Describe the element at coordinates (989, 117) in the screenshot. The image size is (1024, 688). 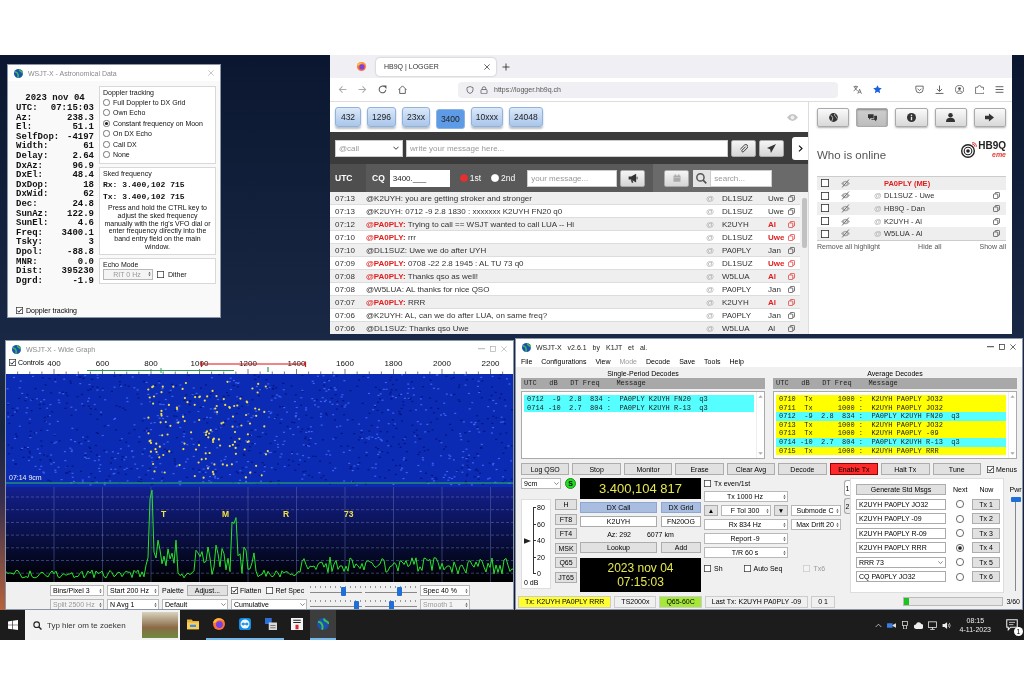
I see `logout-button` at that location.